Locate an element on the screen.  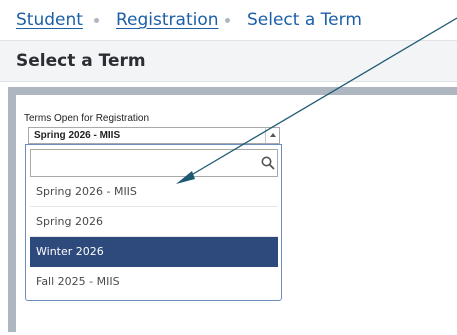
term-option-spring-2026: Spring 2026 is located at coordinates (154, 222).